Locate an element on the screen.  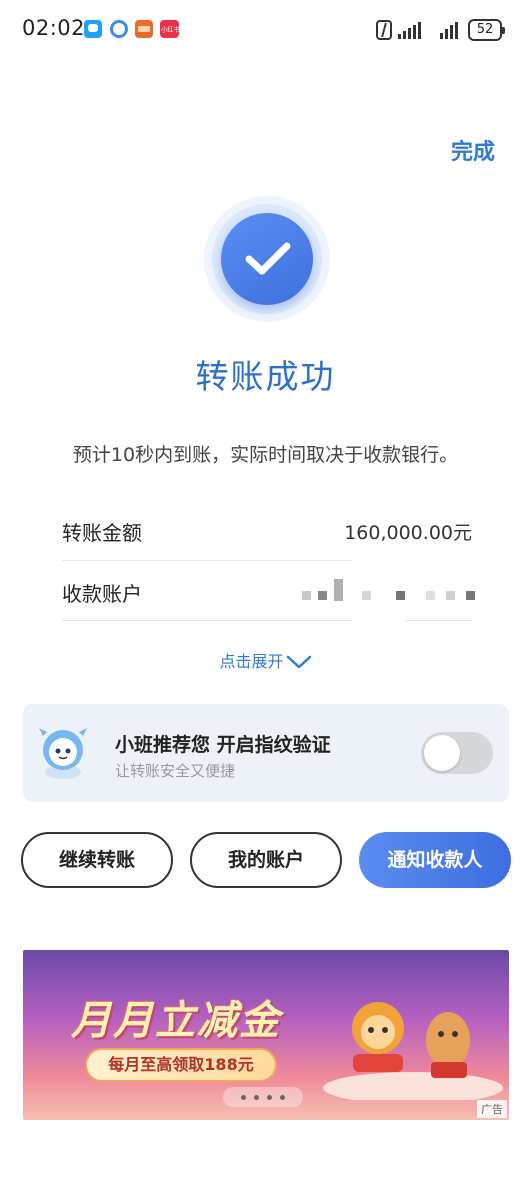
nfc-icon is located at coordinates (384, 30).